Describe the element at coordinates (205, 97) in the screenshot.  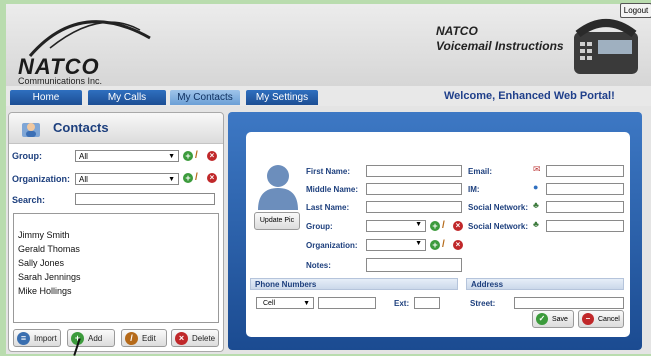
I see `tab-my-contacts: My Contacts` at that location.